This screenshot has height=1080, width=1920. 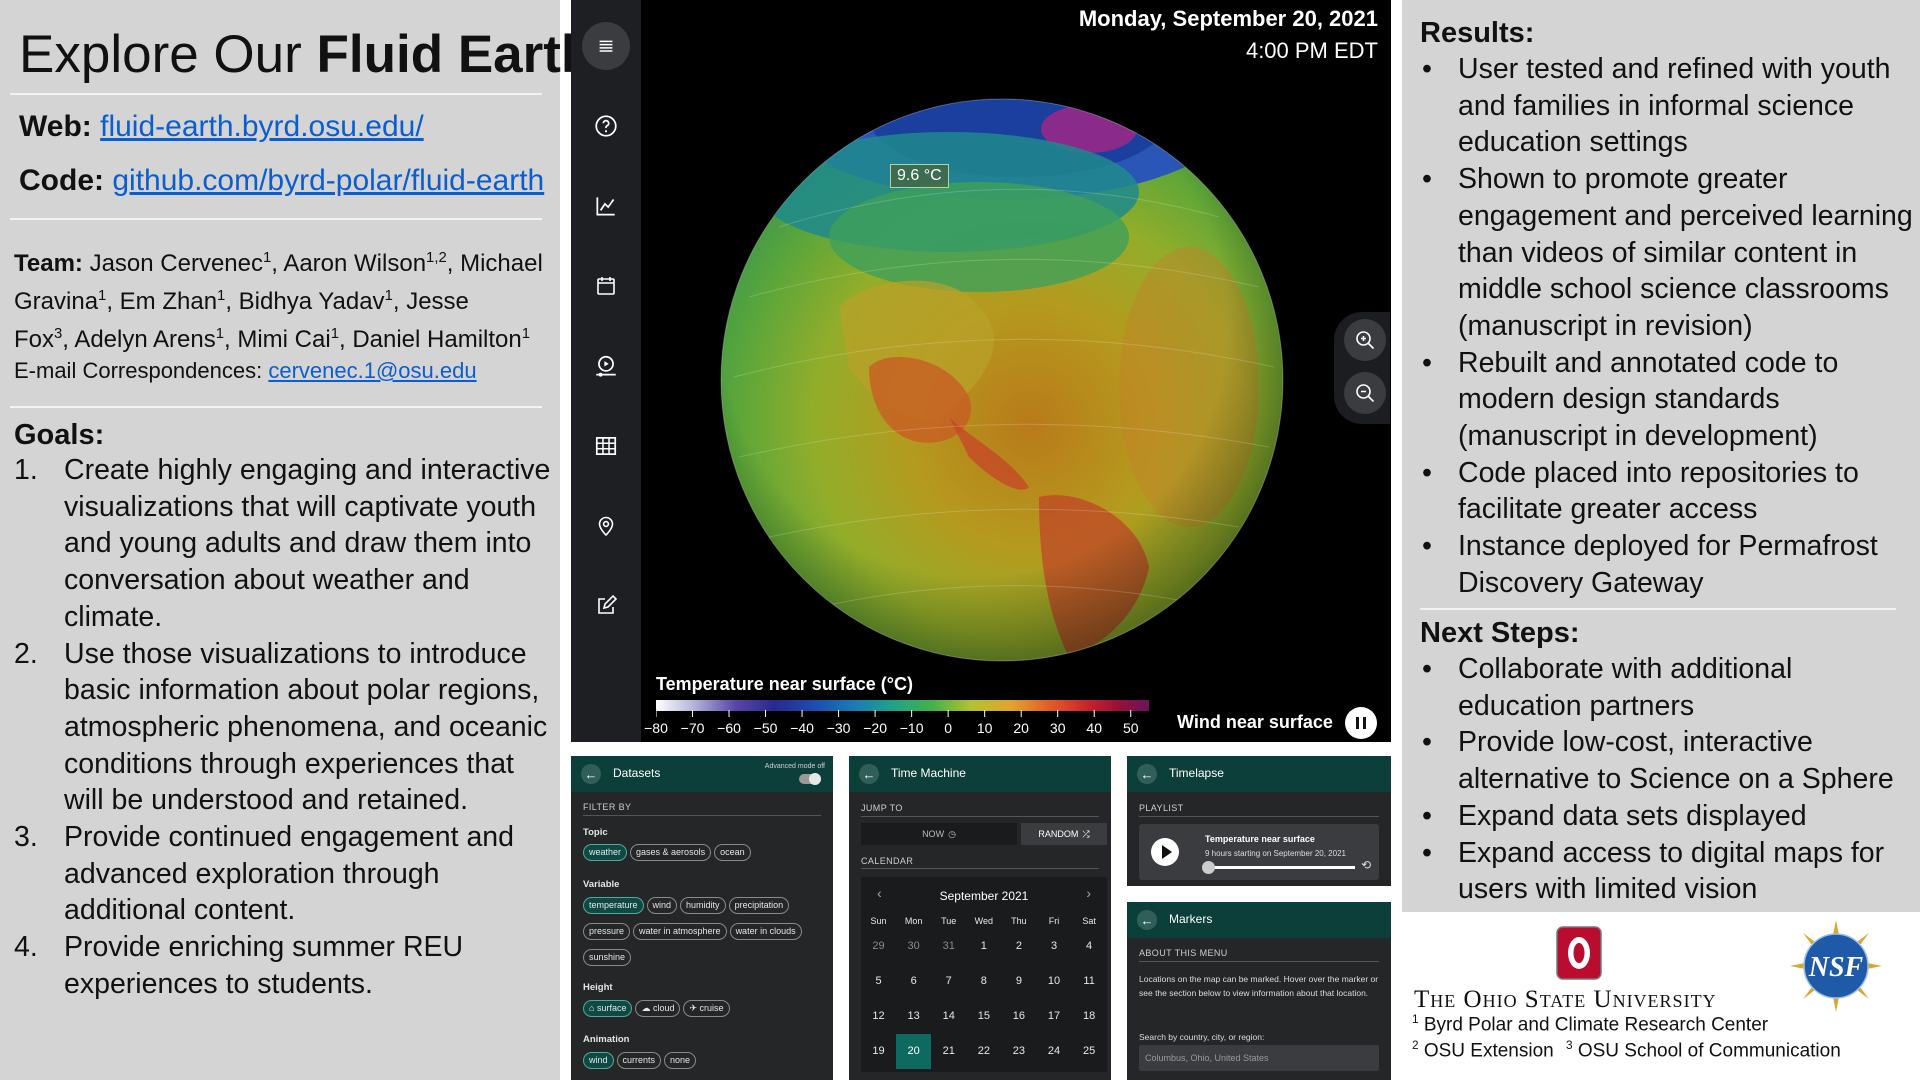 What do you see at coordinates (262, 126) in the screenshot?
I see `web-link: fluid-earth.byrd.osu.edu/` at bounding box center [262, 126].